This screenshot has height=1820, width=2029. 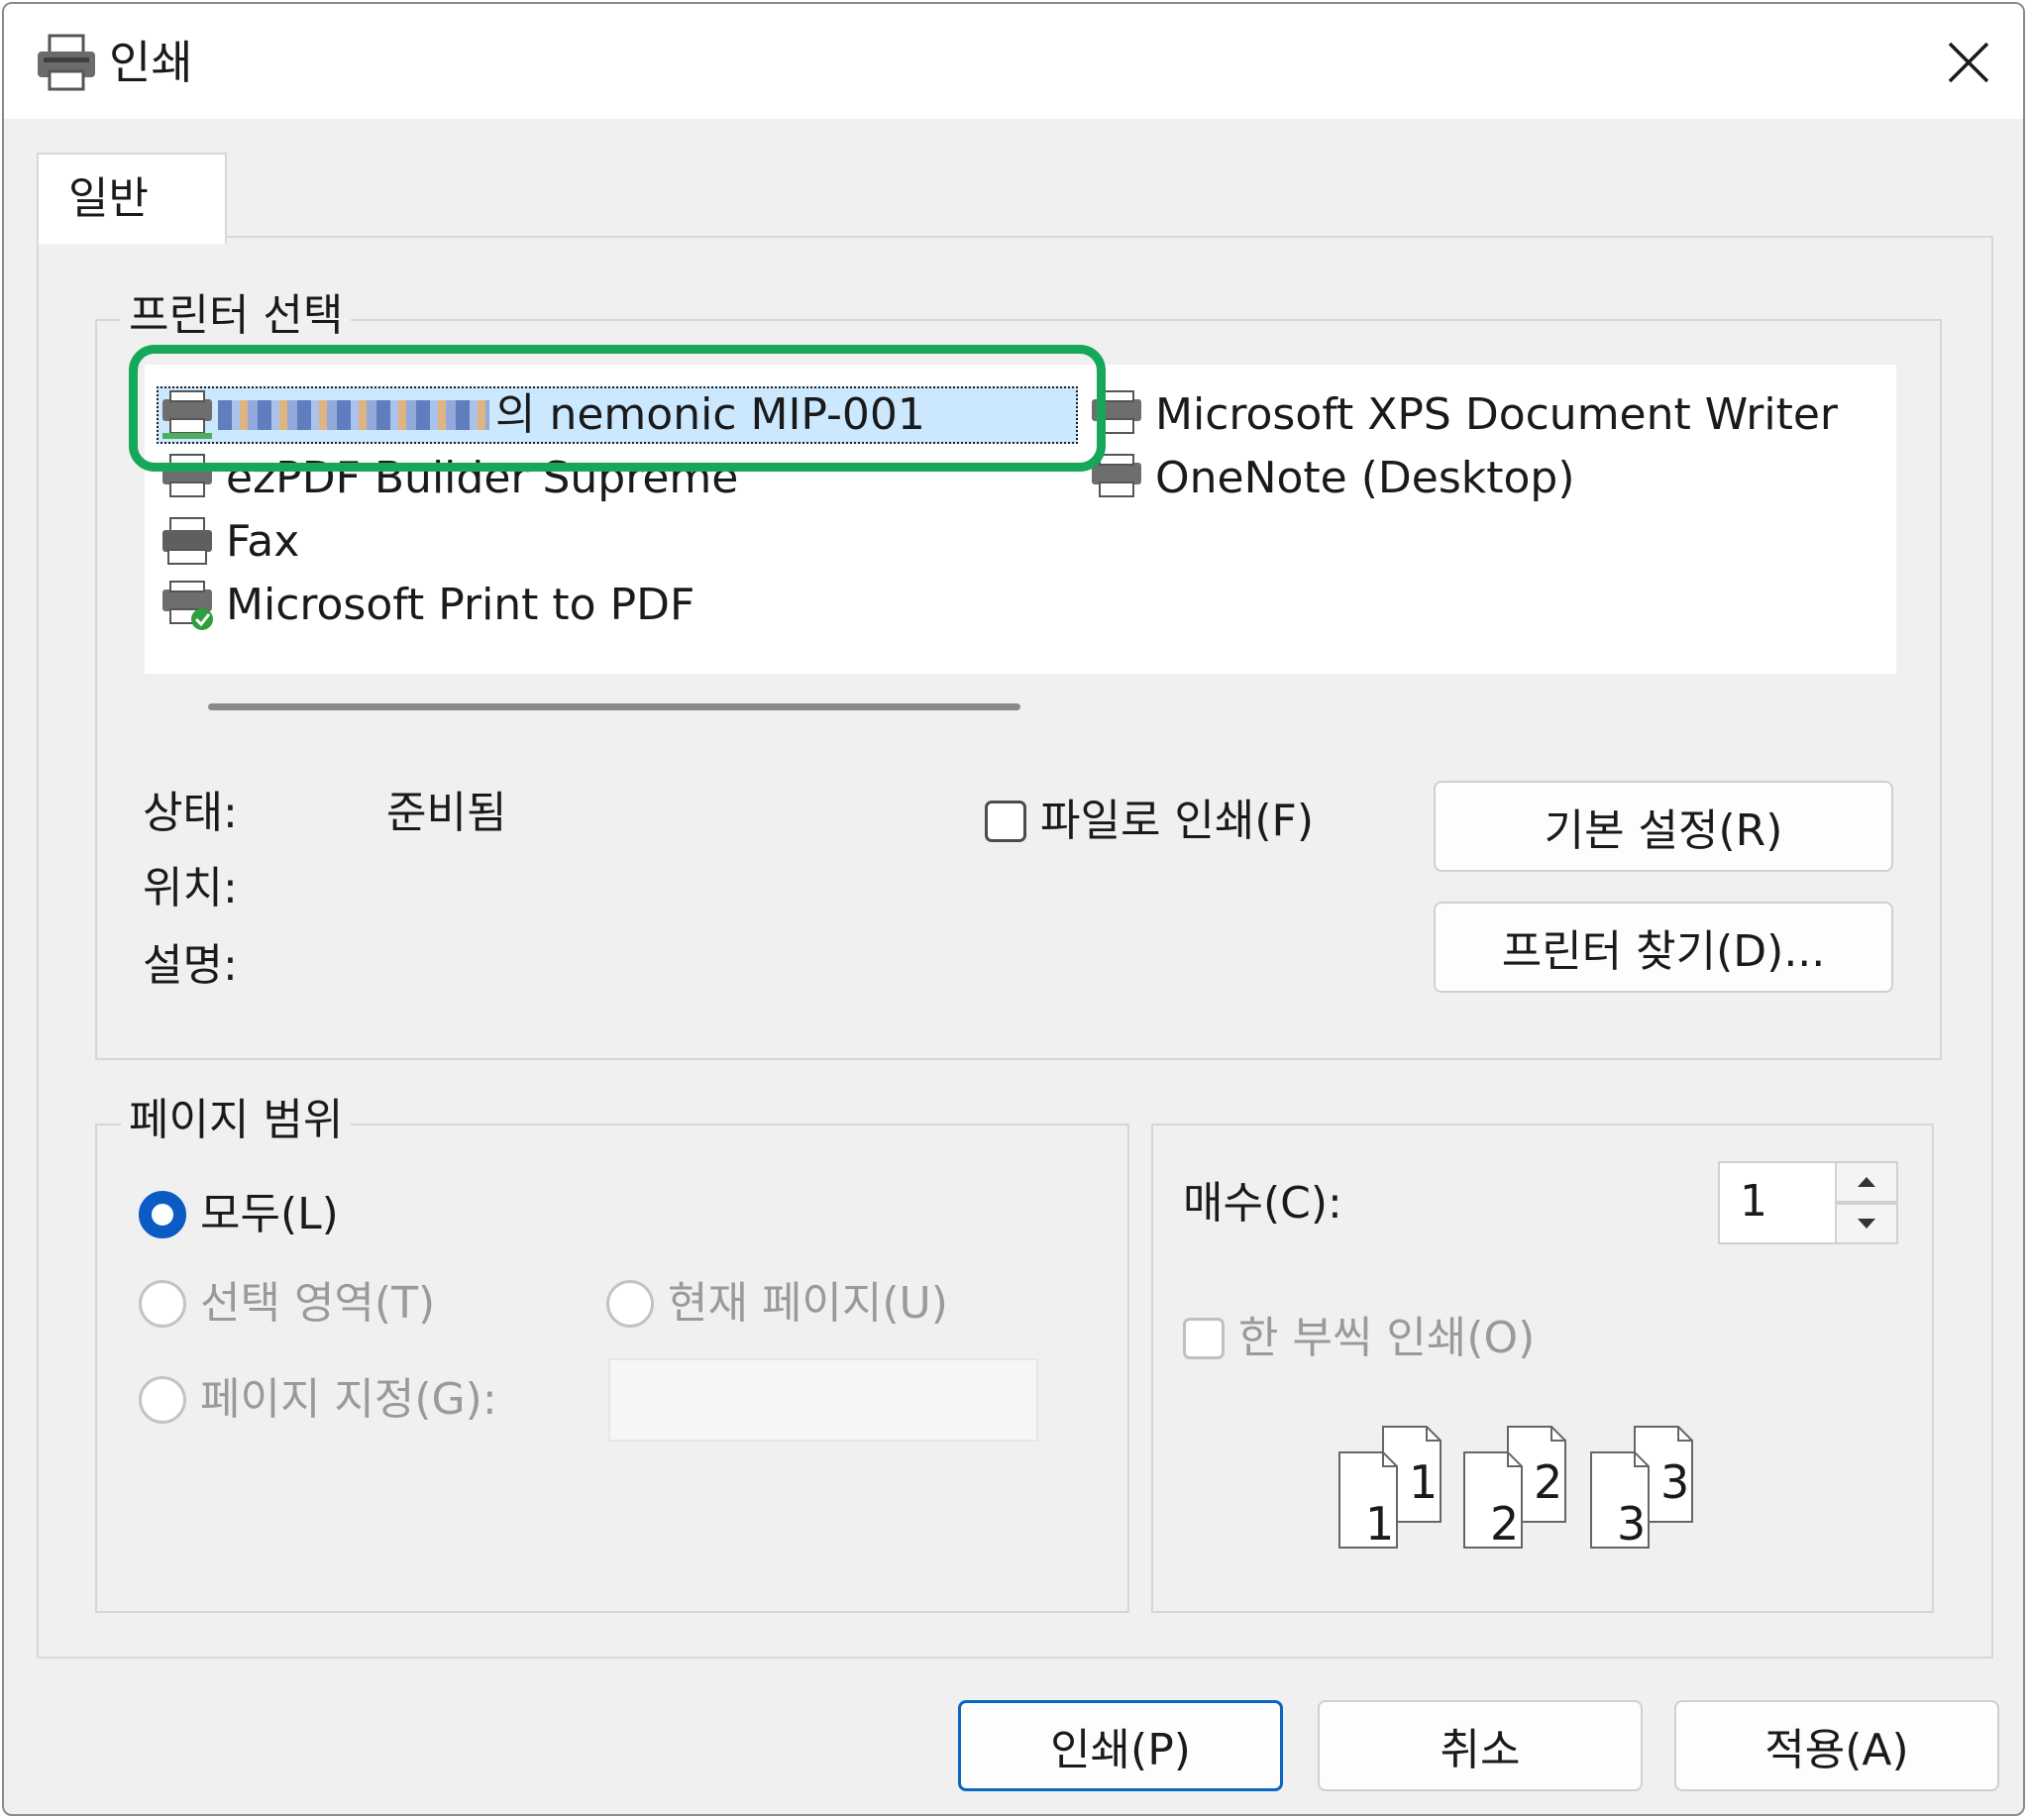 I want to click on print-button: 인쇄(P), so click(x=1120, y=1745).